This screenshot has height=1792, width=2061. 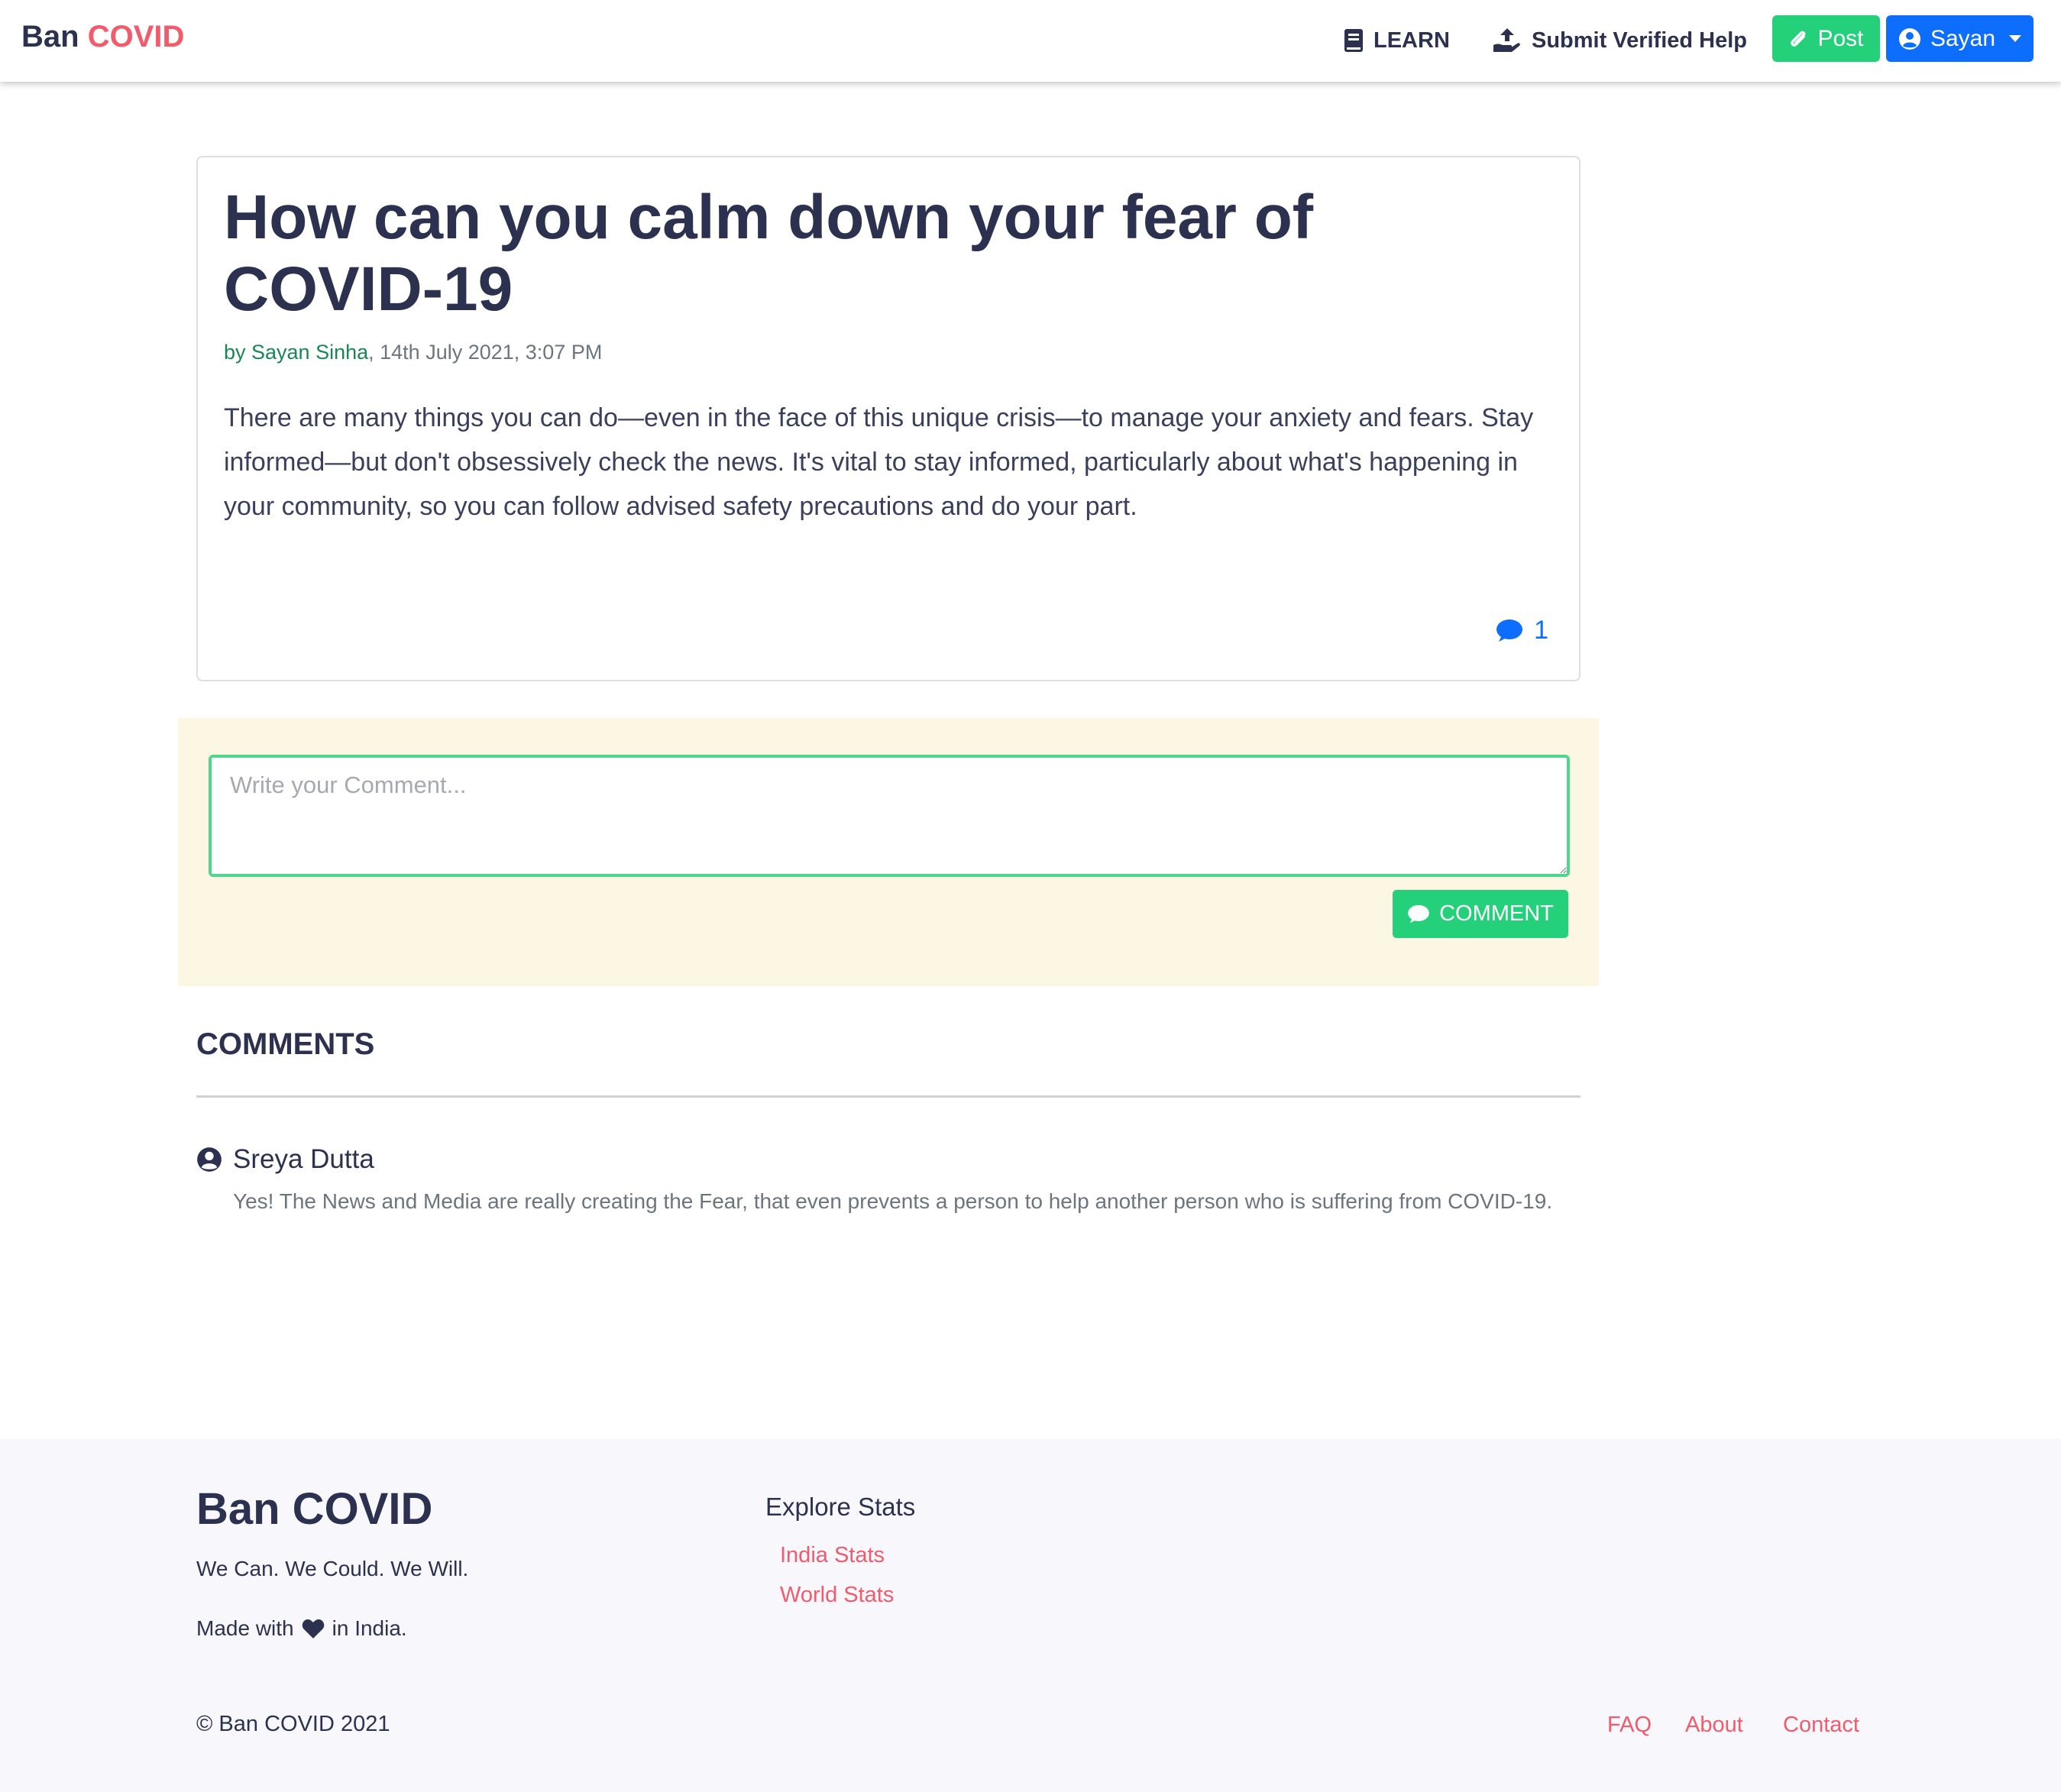 What do you see at coordinates (1639, 40) in the screenshot?
I see `nav-submit-help-label: Submit Verified Help` at bounding box center [1639, 40].